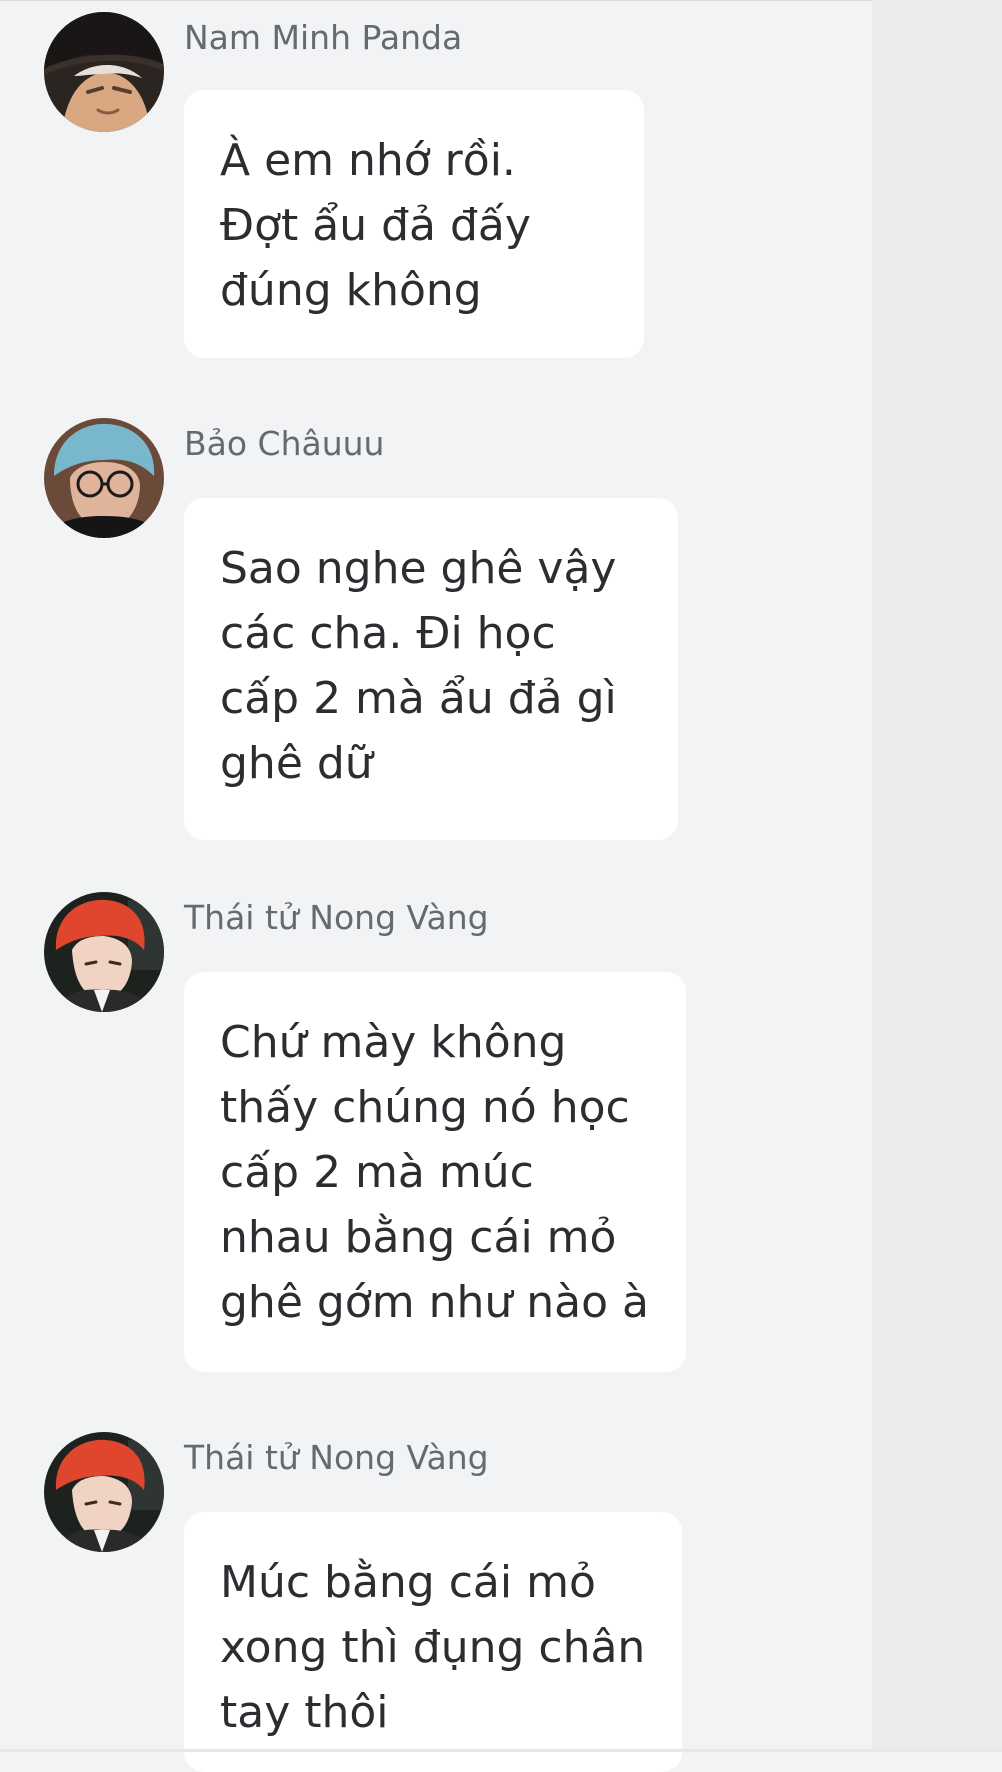  I want to click on sender-name: Nam Minh Panda, so click(323, 37).